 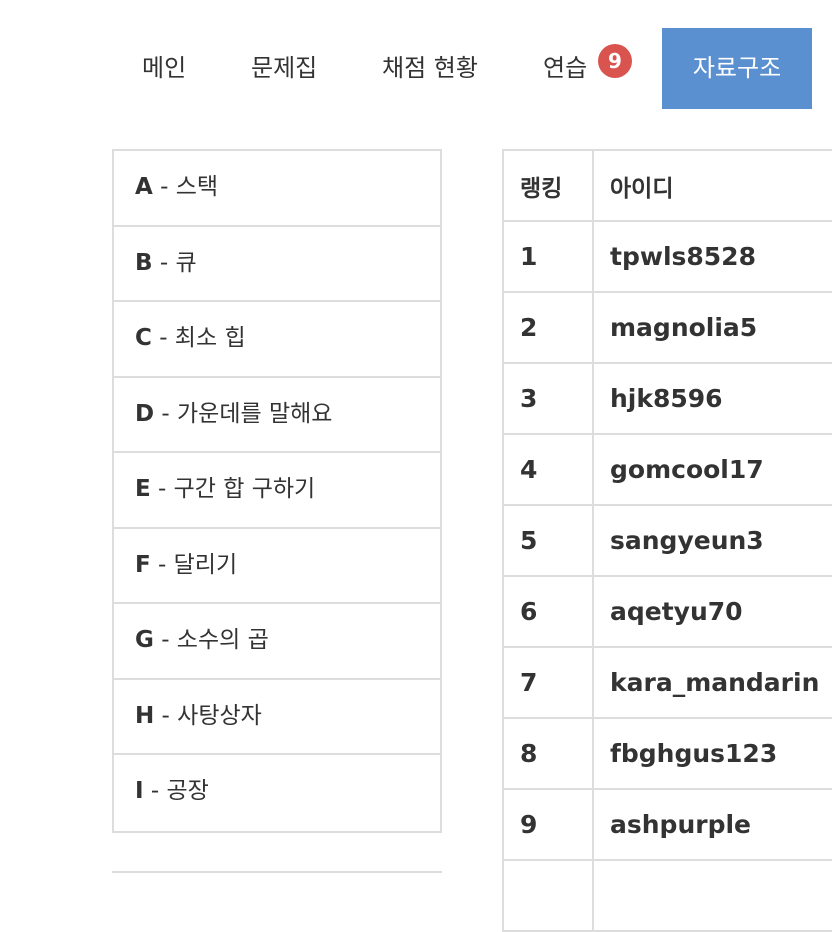 What do you see at coordinates (277, 566) in the screenshot?
I see `problem-item-f: F - 달리기` at bounding box center [277, 566].